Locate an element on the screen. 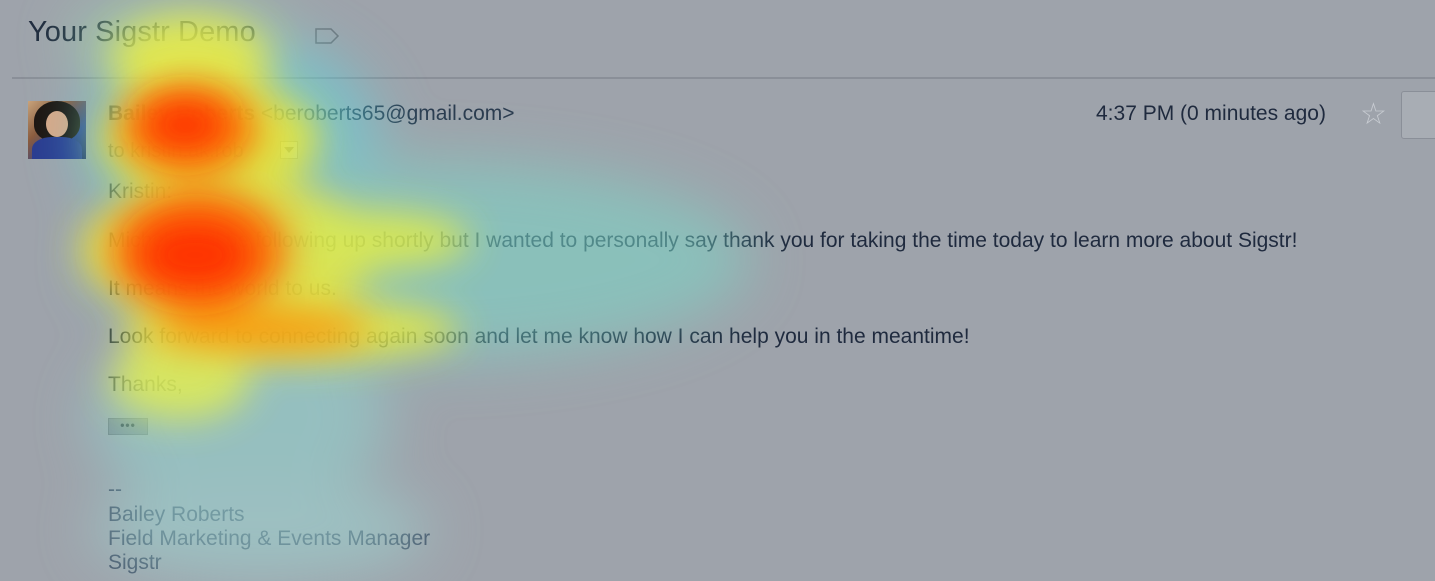  avatar is located at coordinates (57, 130).